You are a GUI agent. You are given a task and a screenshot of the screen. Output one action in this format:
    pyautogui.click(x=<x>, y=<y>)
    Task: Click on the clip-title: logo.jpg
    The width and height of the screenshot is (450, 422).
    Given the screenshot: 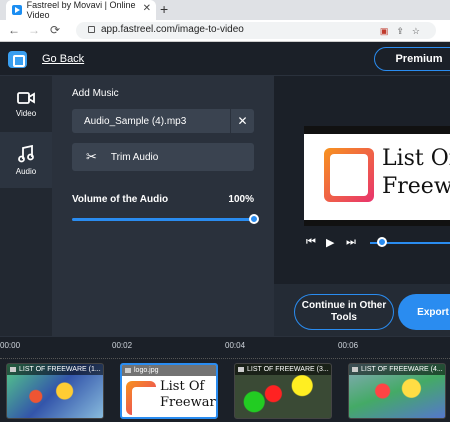 What is the action you would take?
    pyautogui.click(x=169, y=370)
    